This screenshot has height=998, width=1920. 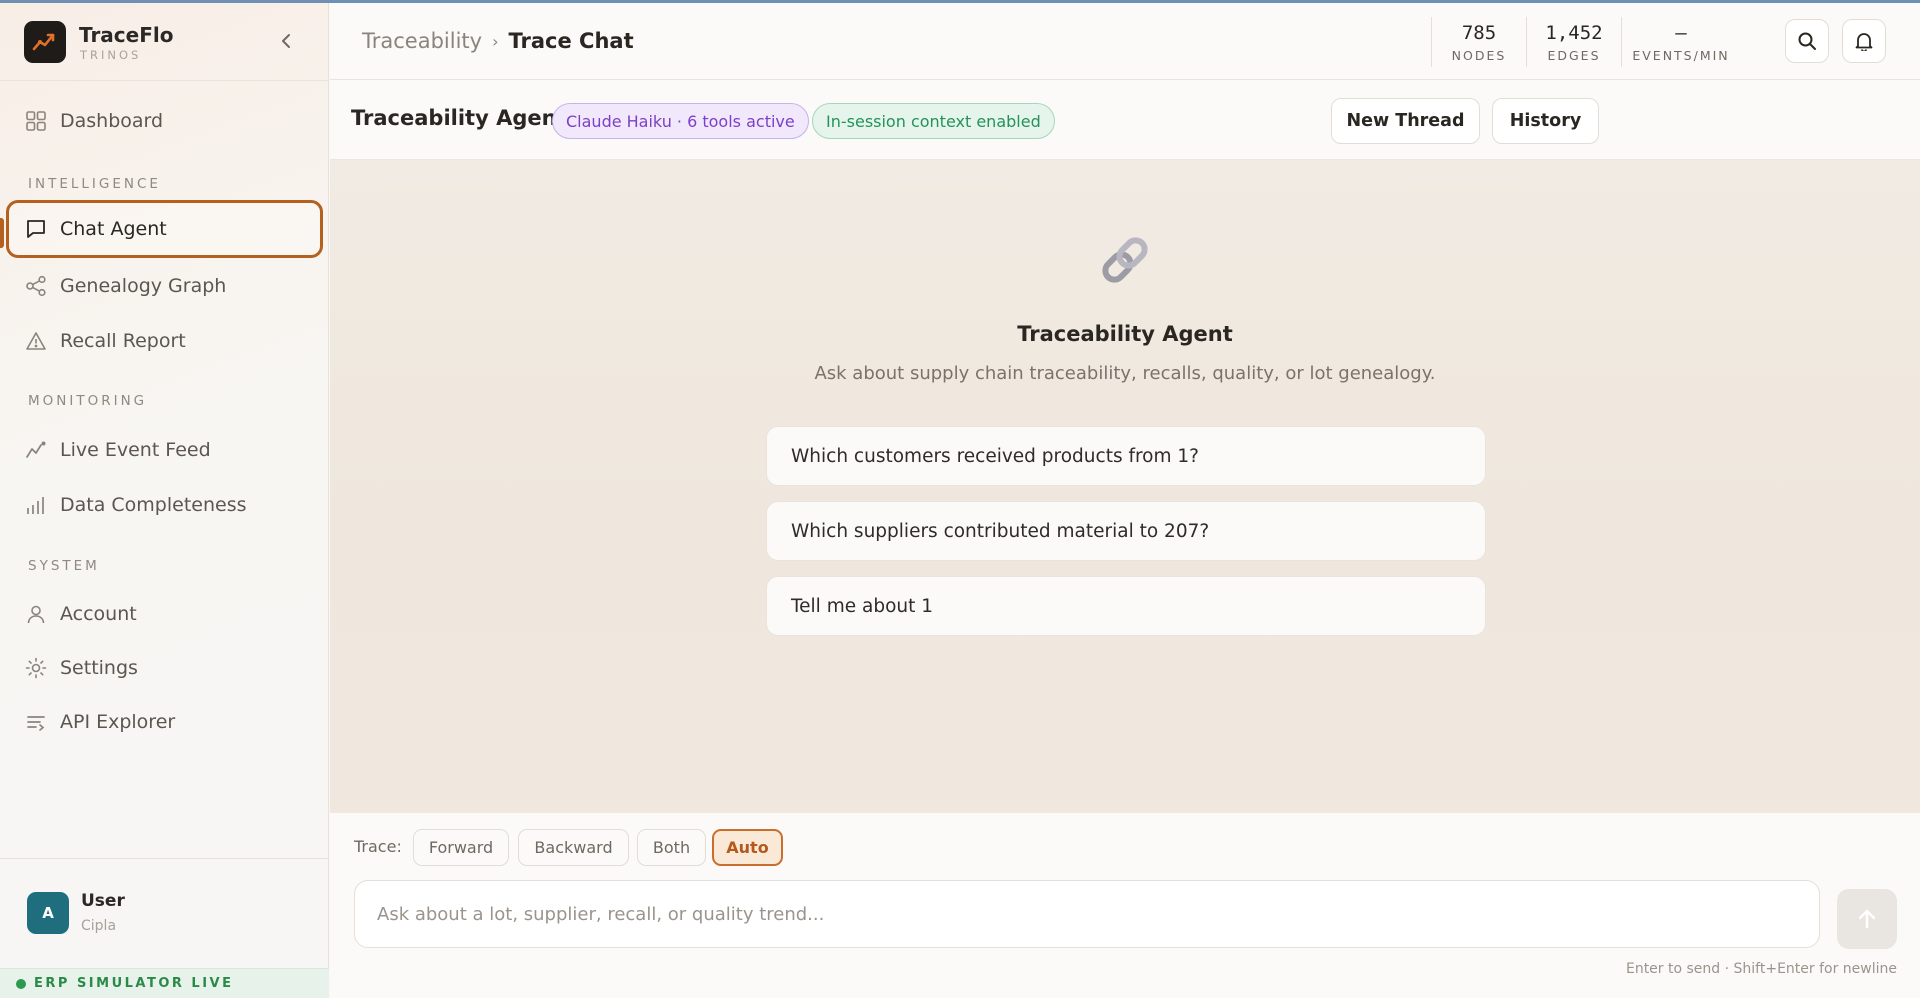 I want to click on sidebar-item-label: Dashboard, so click(x=112, y=121).